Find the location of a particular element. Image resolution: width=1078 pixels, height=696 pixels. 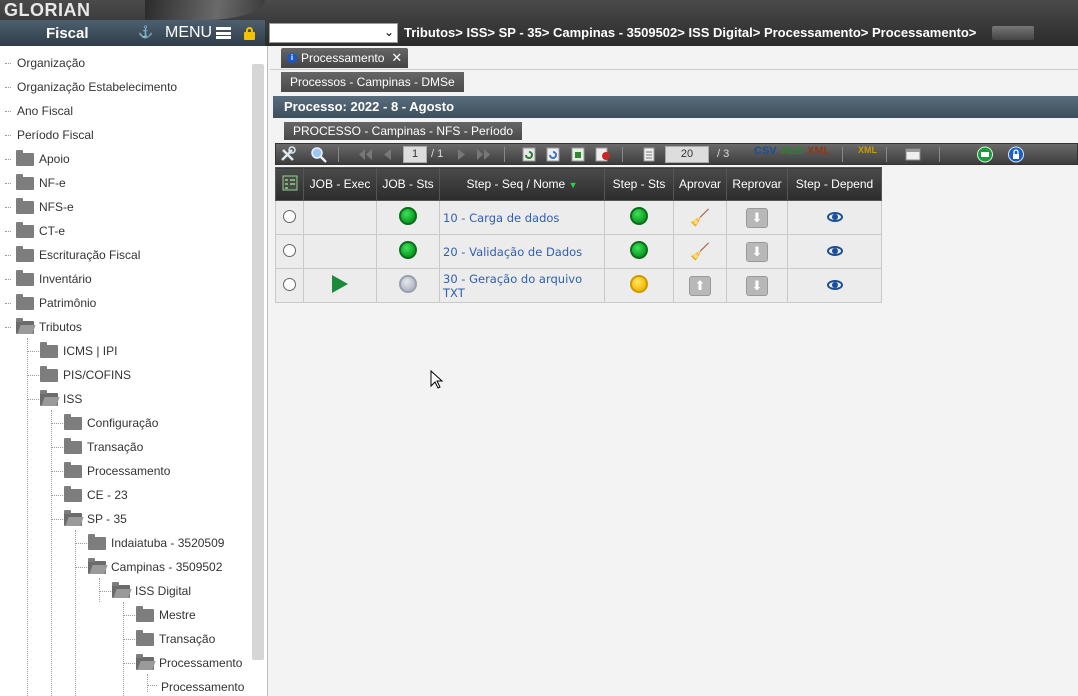

column-chooser-icon is located at coordinates (290, 183).